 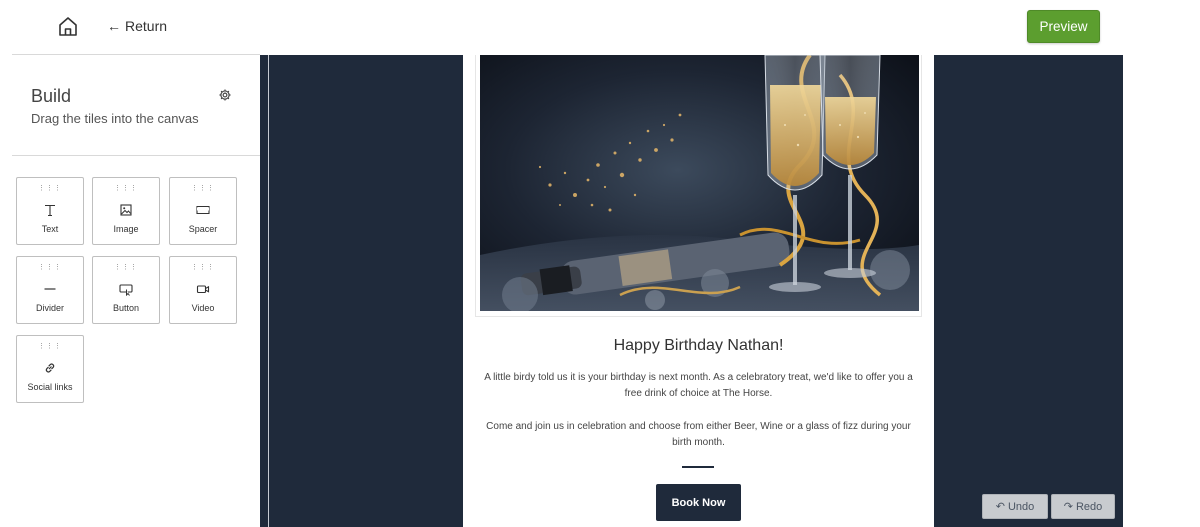 I want to click on tile-spacer: ⋮⋮⋮ Spacer, so click(x=203, y=211).